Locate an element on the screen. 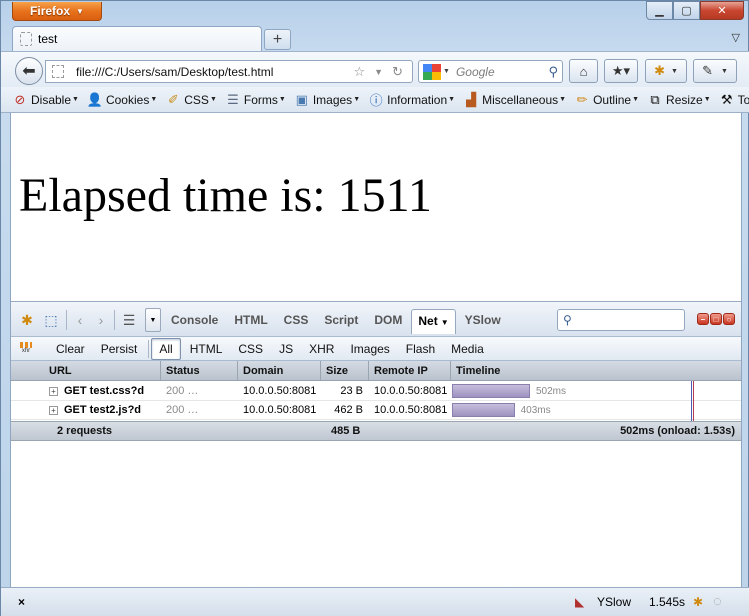 The width and height of the screenshot is (749, 616). menu-resize: ⧉ Resize ▼ is located at coordinates (678, 100).